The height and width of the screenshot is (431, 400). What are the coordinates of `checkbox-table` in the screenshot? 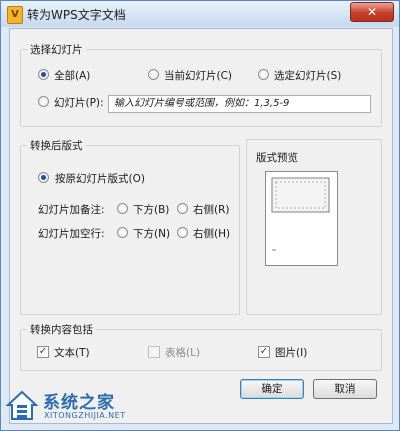 It's located at (154, 352).